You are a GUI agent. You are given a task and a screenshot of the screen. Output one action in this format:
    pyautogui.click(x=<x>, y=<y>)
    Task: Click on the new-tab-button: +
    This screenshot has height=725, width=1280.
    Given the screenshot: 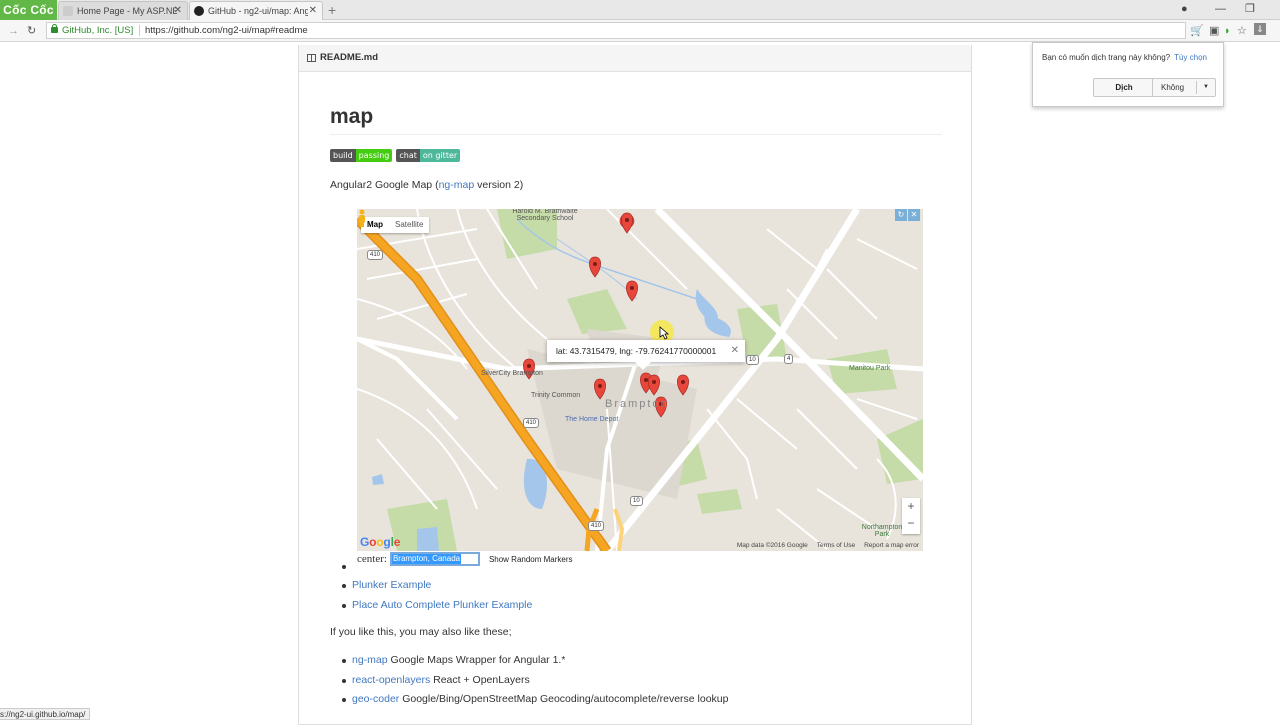 What is the action you would take?
    pyautogui.click(x=332, y=10)
    